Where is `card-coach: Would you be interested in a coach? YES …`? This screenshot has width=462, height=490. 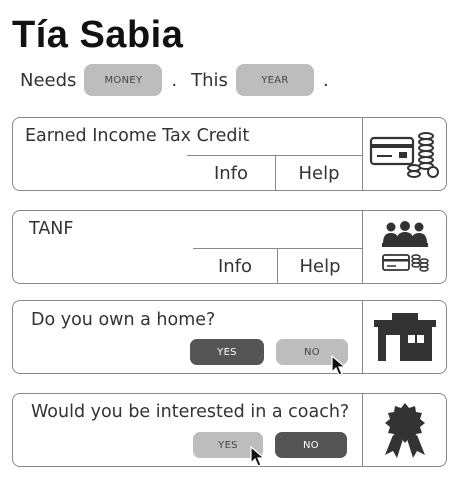 card-coach: Would you be interested in a coach? YES … is located at coordinates (229, 430).